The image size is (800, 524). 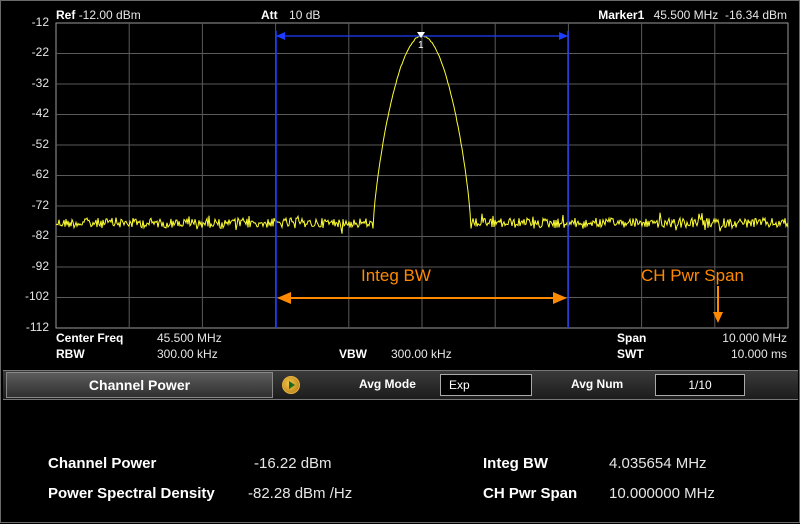 What do you see at coordinates (700, 385) in the screenshot?
I see `avg-num-field: 1/10` at bounding box center [700, 385].